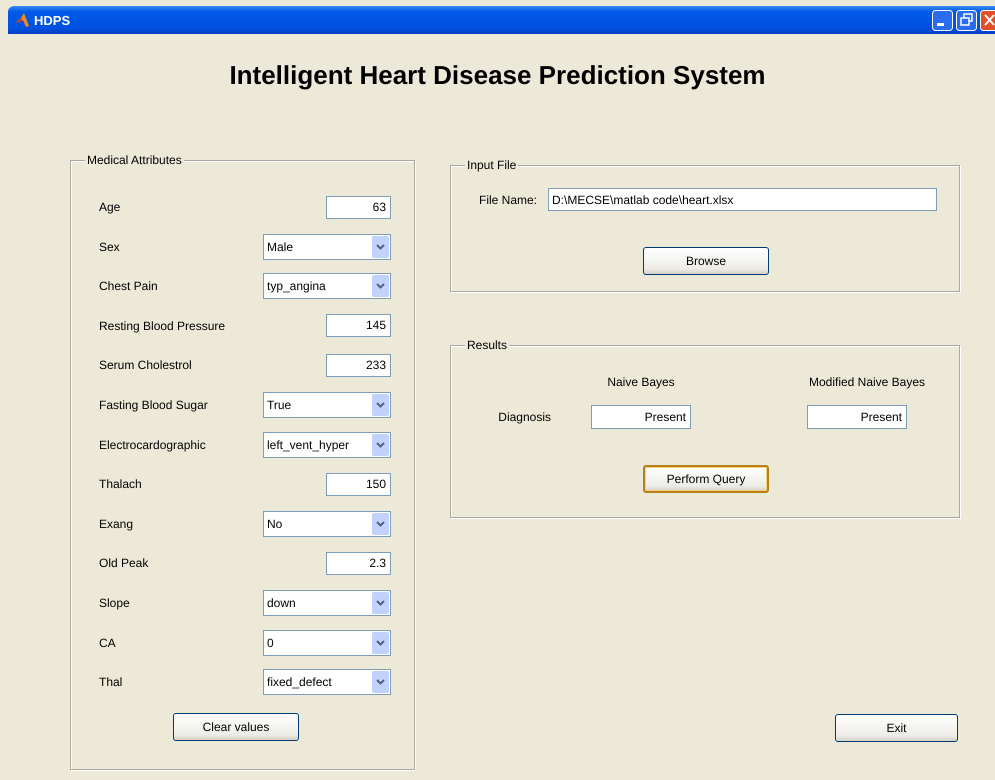 The image size is (995, 780). What do you see at coordinates (109, 247) in the screenshot?
I see `field-label: Sex` at bounding box center [109, 247].